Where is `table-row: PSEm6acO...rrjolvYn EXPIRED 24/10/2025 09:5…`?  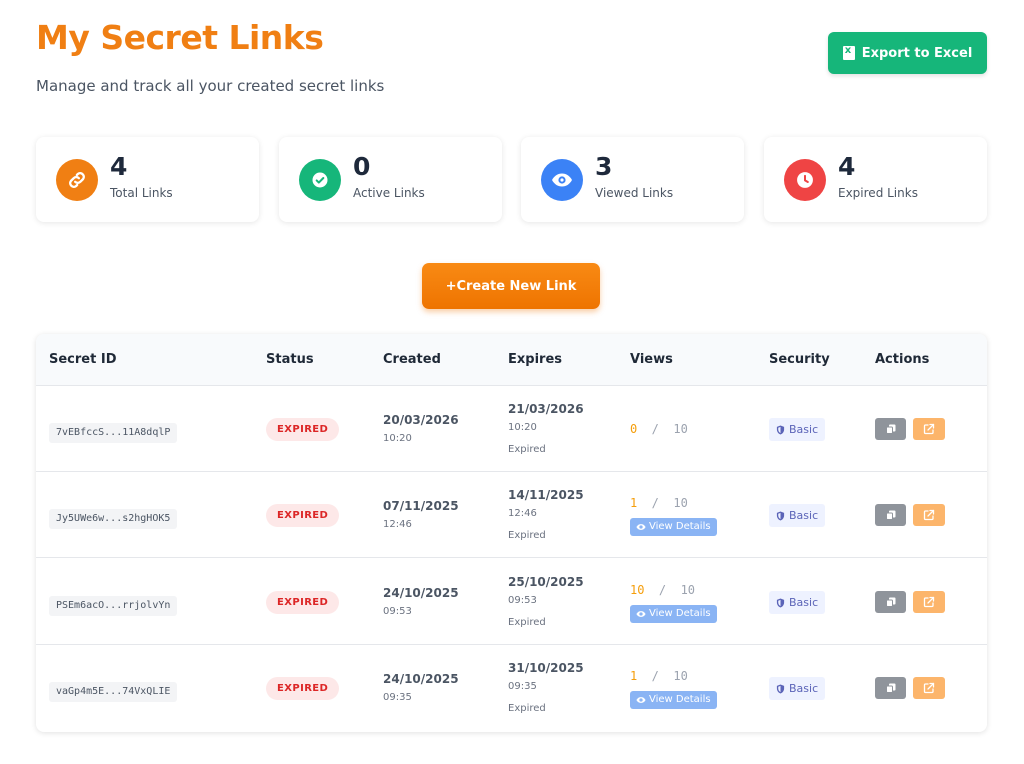 table-row: PSEm6acO...rrjolvYn EXPIRED 24/10/2025 09:5… is located at coordinates (511, 602).